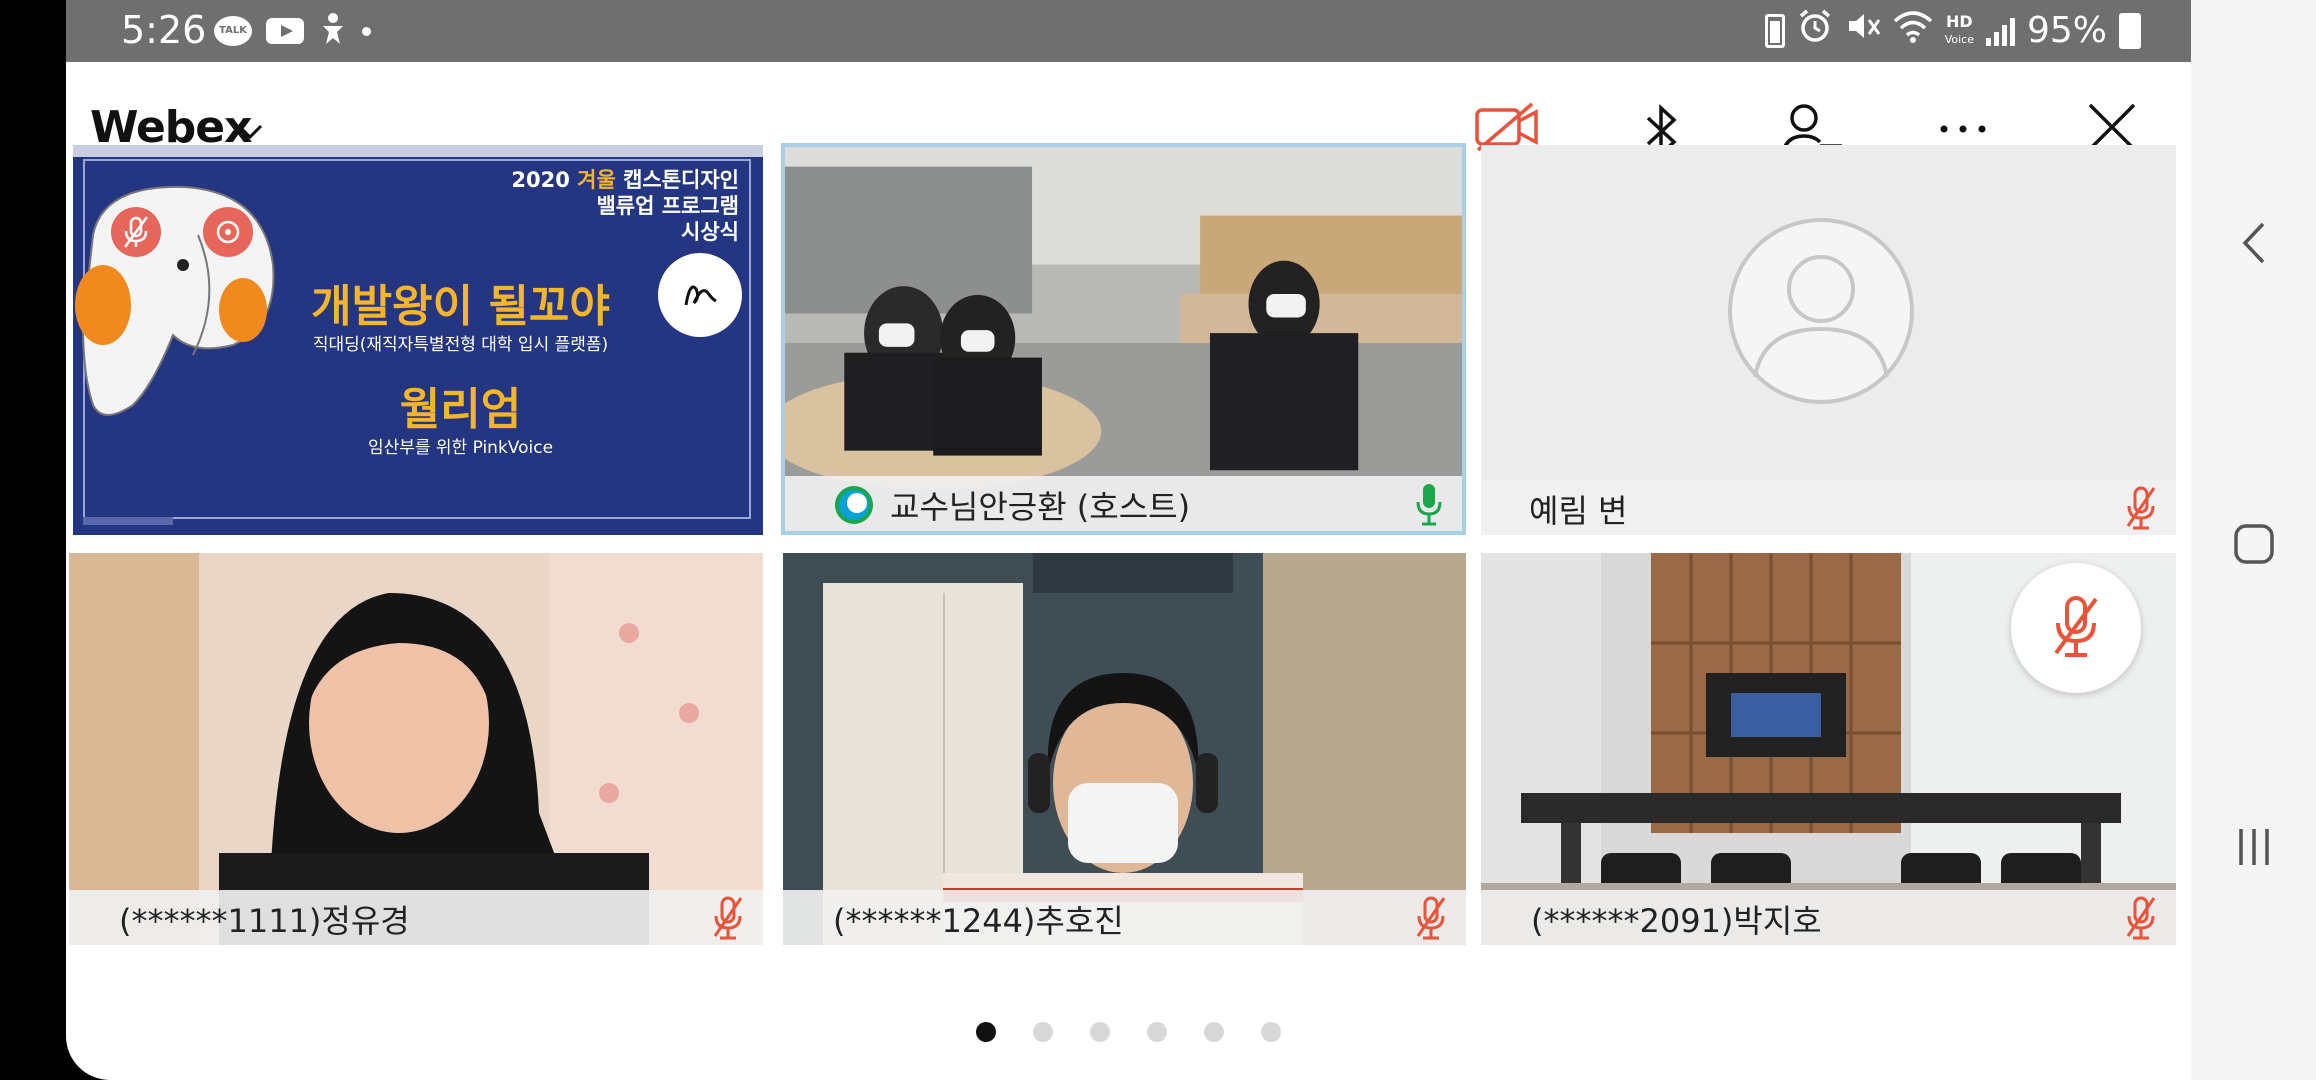 The height and width of the screenshot is (1080, 2316). Describe the element at coordinates (1828, 749) in the screenshot. I see `participant-tile-park: (******2091)박지호` at that location.